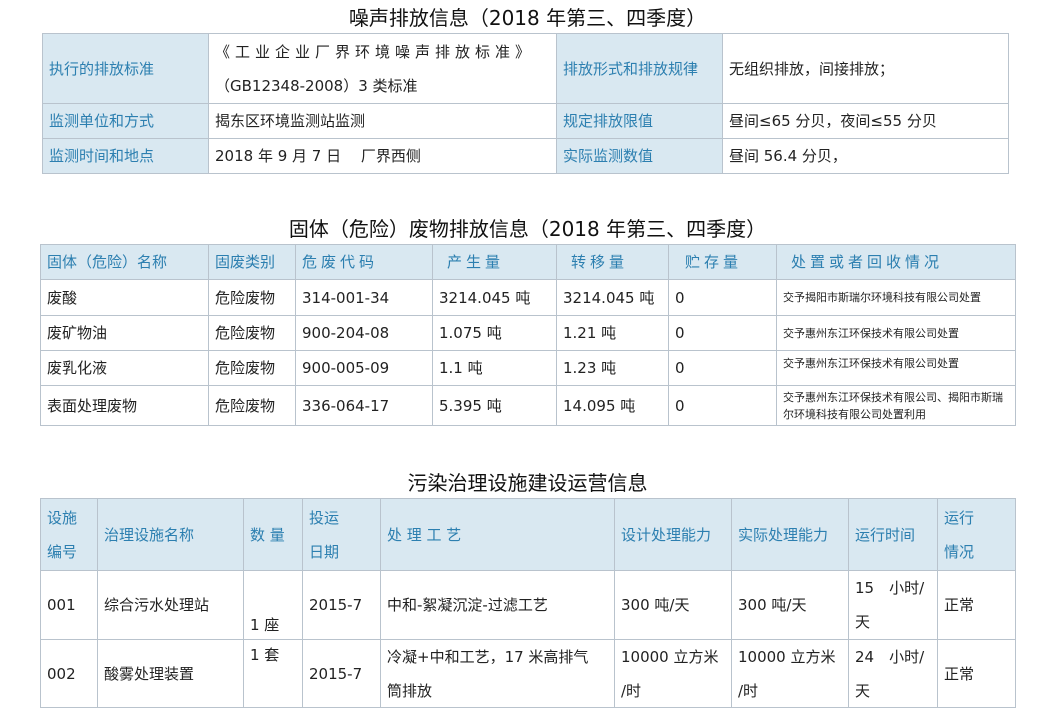  I want to click on noise-label: 执行的排放标准, so click(125, 68).